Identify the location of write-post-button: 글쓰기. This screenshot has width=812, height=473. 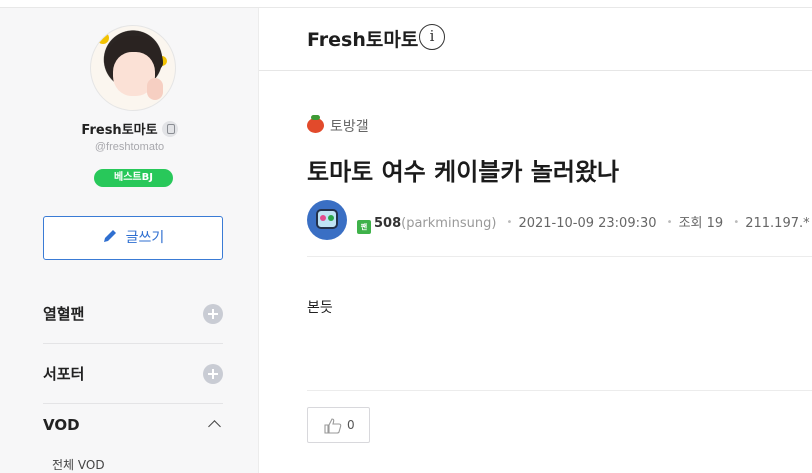
(133, 238).